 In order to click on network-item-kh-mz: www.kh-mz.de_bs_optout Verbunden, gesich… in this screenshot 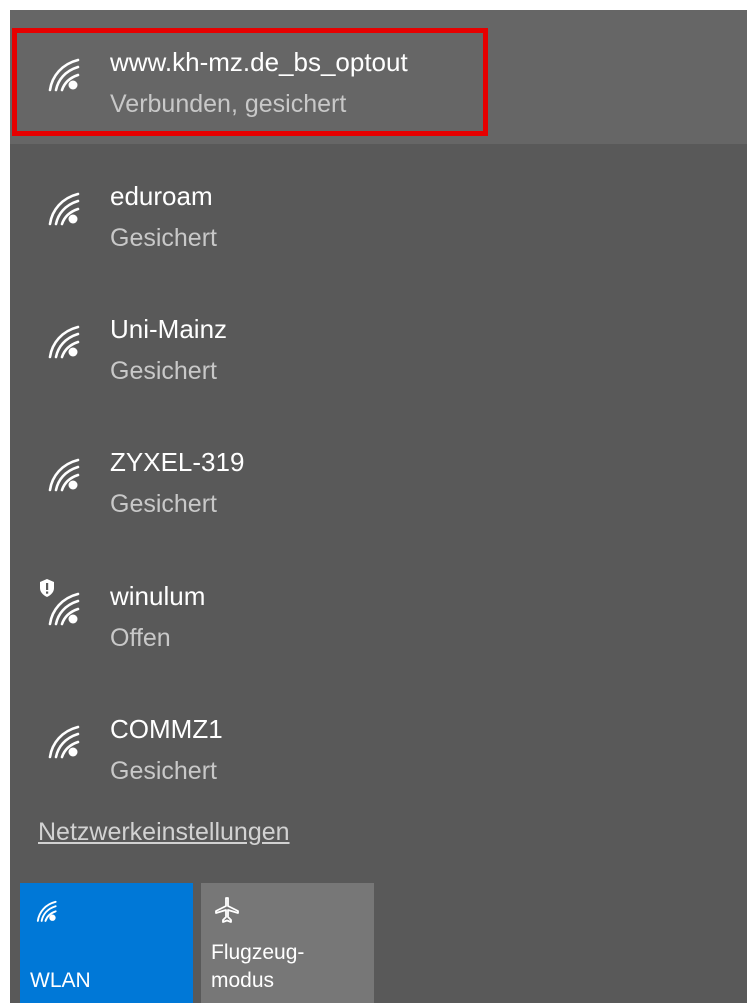, I will do `click(378, 77)`.